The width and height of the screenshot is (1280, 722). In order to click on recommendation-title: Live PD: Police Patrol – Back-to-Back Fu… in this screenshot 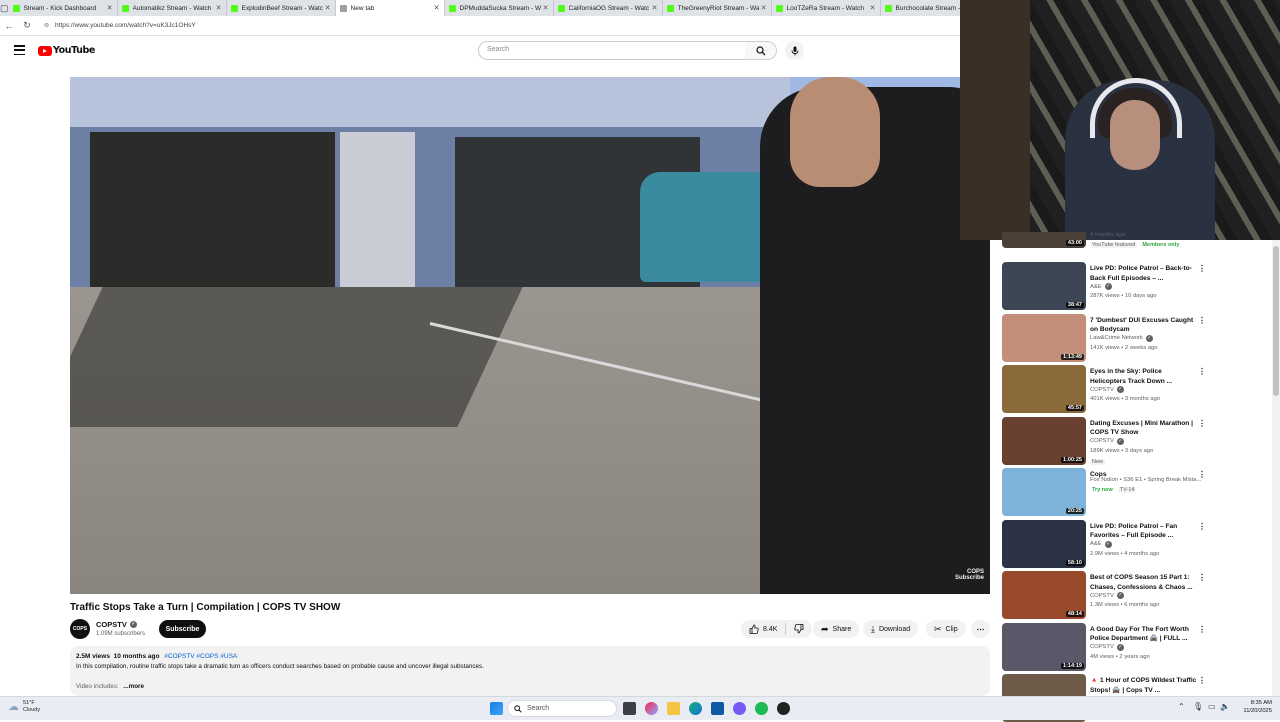, I will do `click(1144, 273)`.